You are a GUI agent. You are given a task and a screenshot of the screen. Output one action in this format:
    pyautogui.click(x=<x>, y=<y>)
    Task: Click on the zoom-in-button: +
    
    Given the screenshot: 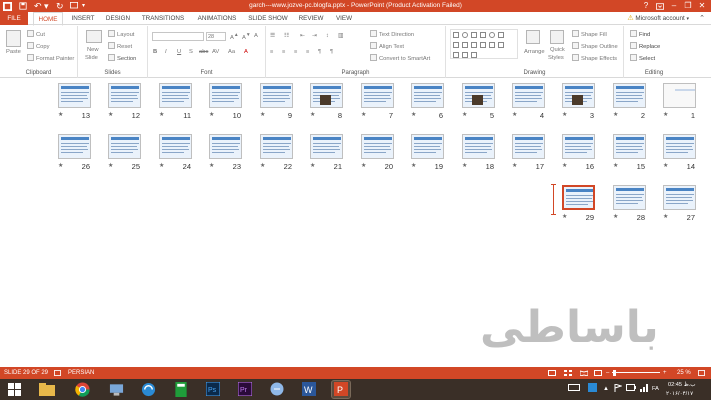 What is the action you would take?
    pyautogui.click(x=665, y=373)
    